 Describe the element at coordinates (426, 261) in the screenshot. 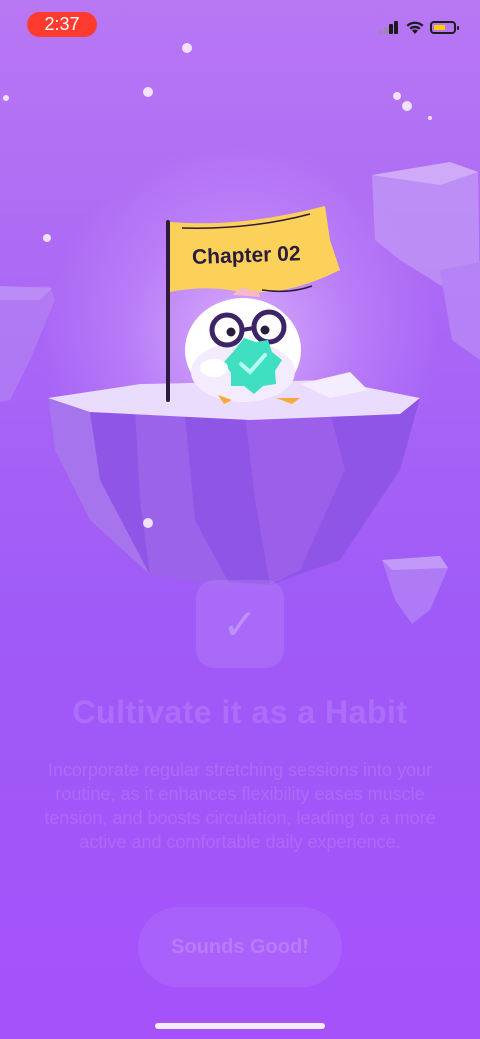

I see `background-island-right` at that location.